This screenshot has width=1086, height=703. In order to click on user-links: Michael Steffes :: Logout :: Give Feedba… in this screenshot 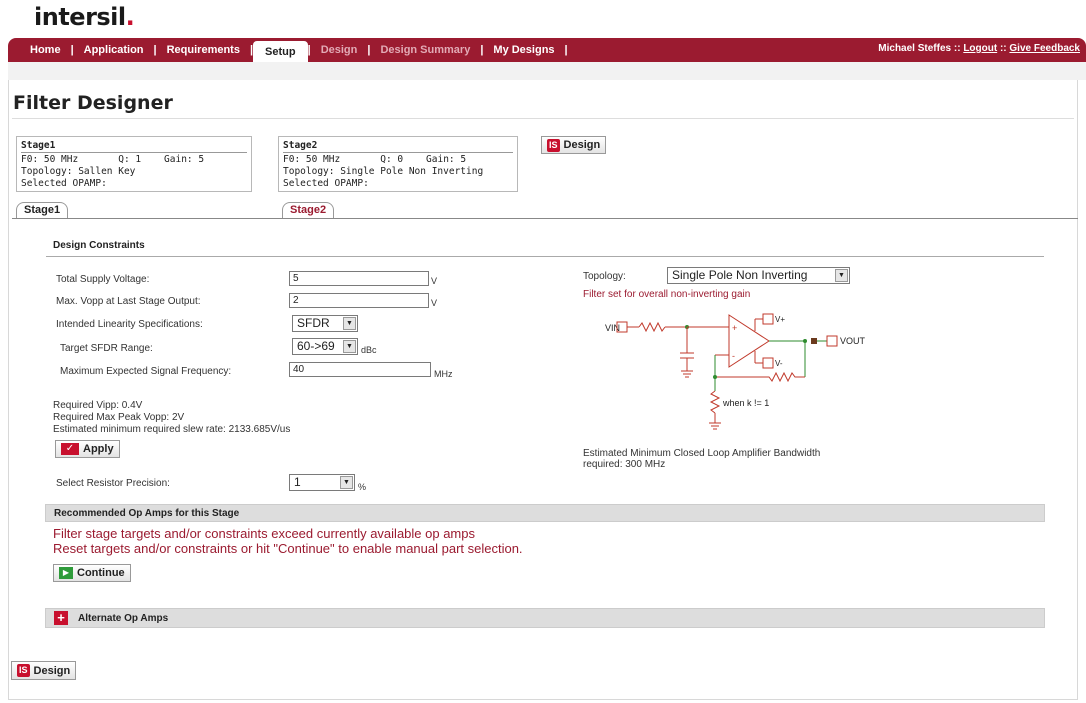, I will do `click(979, 48)`.